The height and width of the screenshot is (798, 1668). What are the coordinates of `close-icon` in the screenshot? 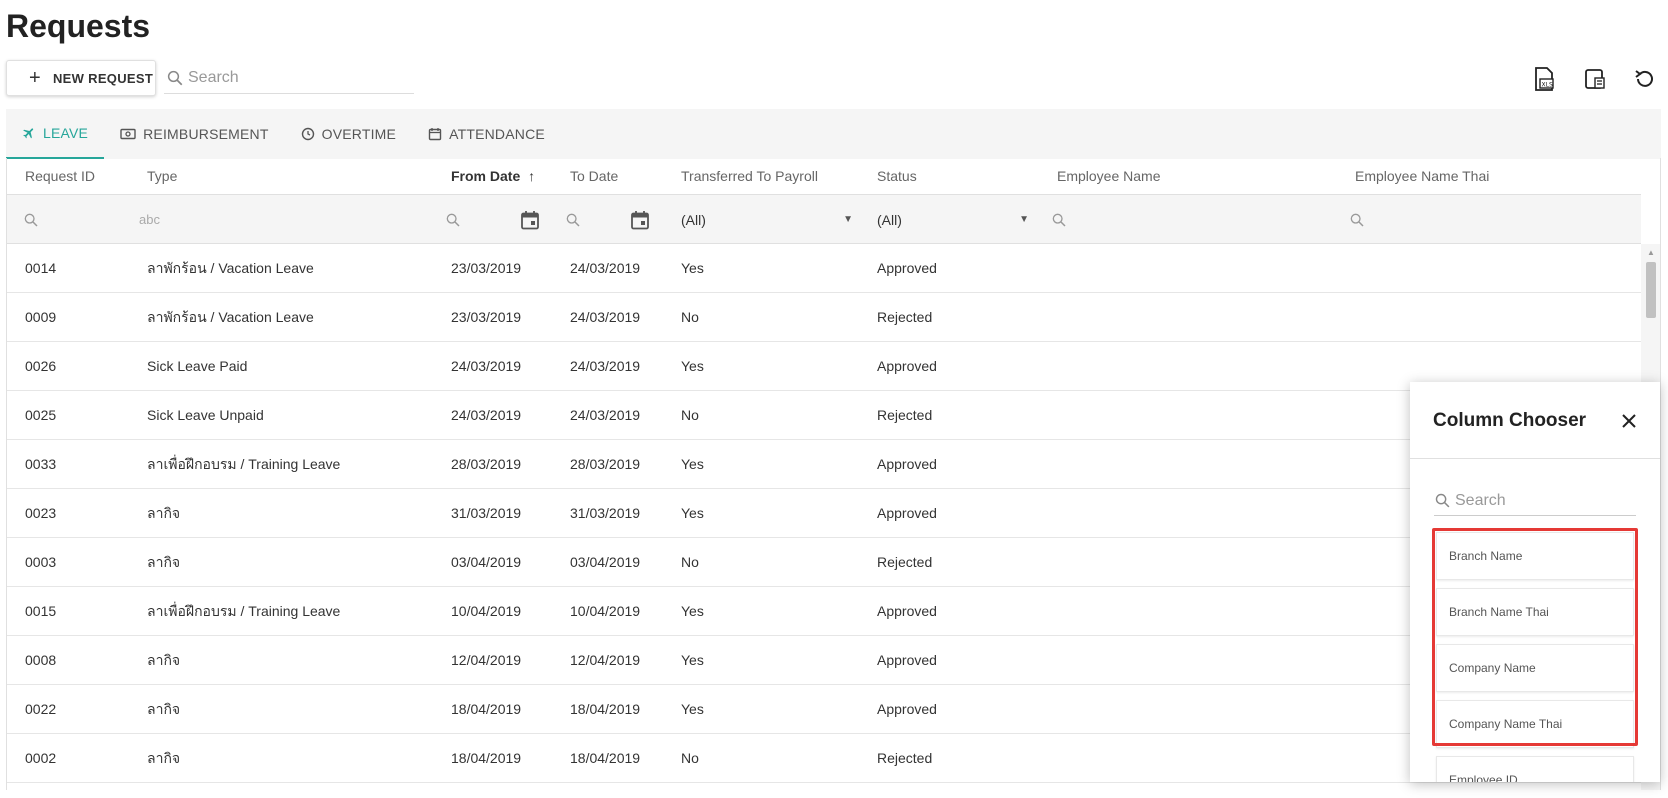 It's located at (1629, 421).